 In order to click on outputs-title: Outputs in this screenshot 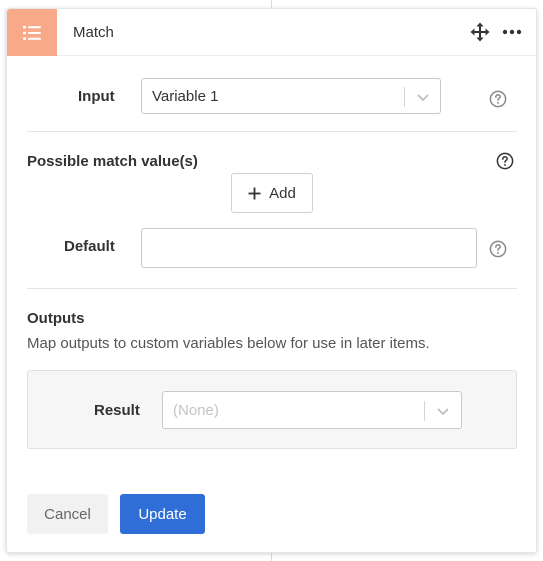, I will do `click(56, 318)`.